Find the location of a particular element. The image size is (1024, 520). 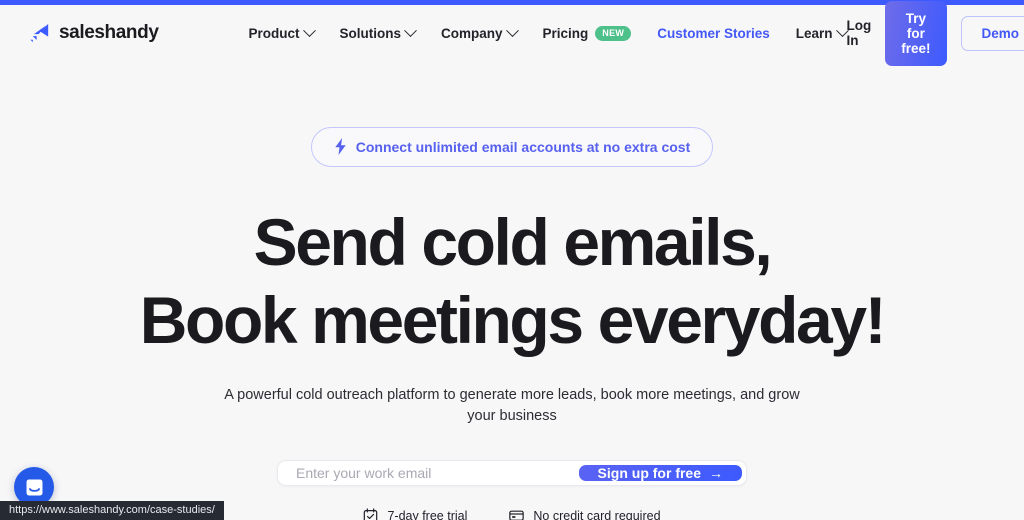

nav-label-learn: Learn is located at coordinates (814, 33).